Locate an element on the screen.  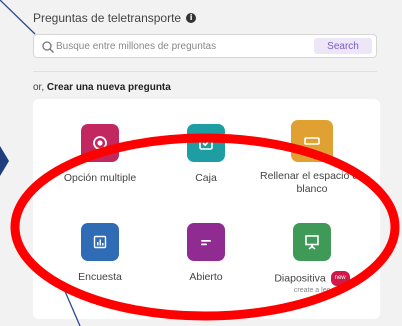
divider is located at coordinates (205, 71).